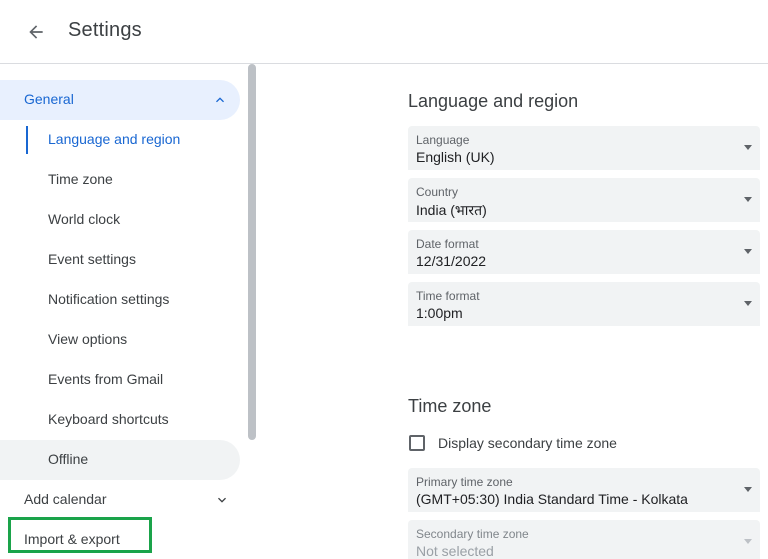  What do you see at coordinates (120, 100) in the screenshot?
I see `sidebar-item-general: General` at bounding box center [120, 100].